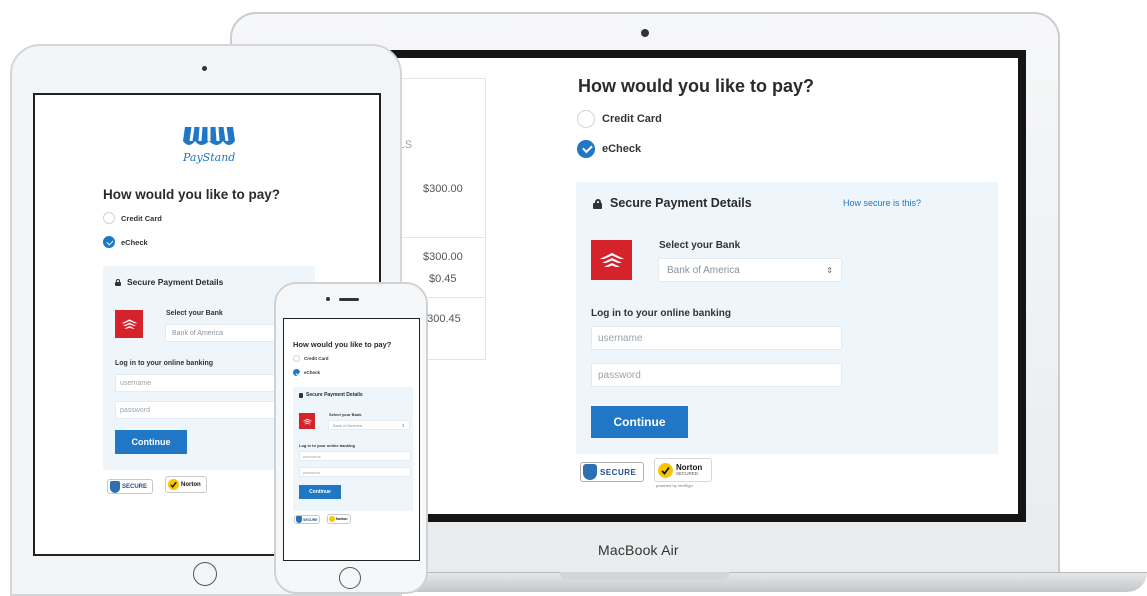 The width and height of the screenshot is (1147, 596). Describe the element at coordinates (209, 146) in the screenshot. I see `paystand-logo: PayStand` at that location.